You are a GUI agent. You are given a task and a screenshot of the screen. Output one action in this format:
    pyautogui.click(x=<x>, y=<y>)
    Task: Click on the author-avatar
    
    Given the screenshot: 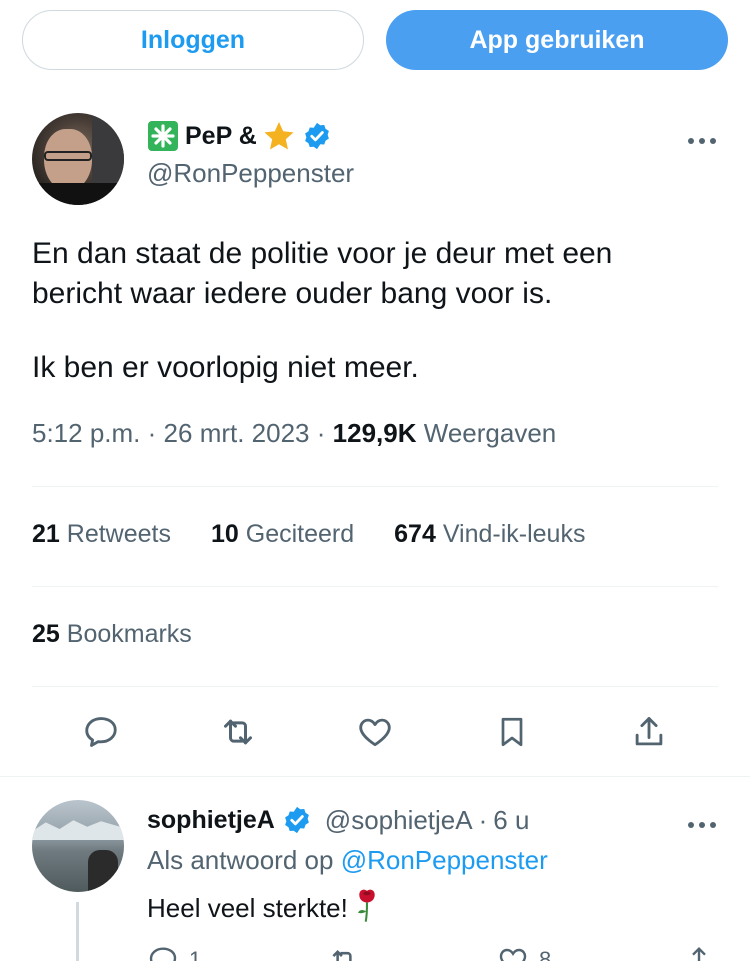 What is the action you would take?
    pyautogui.click(x=78, y=159)
    